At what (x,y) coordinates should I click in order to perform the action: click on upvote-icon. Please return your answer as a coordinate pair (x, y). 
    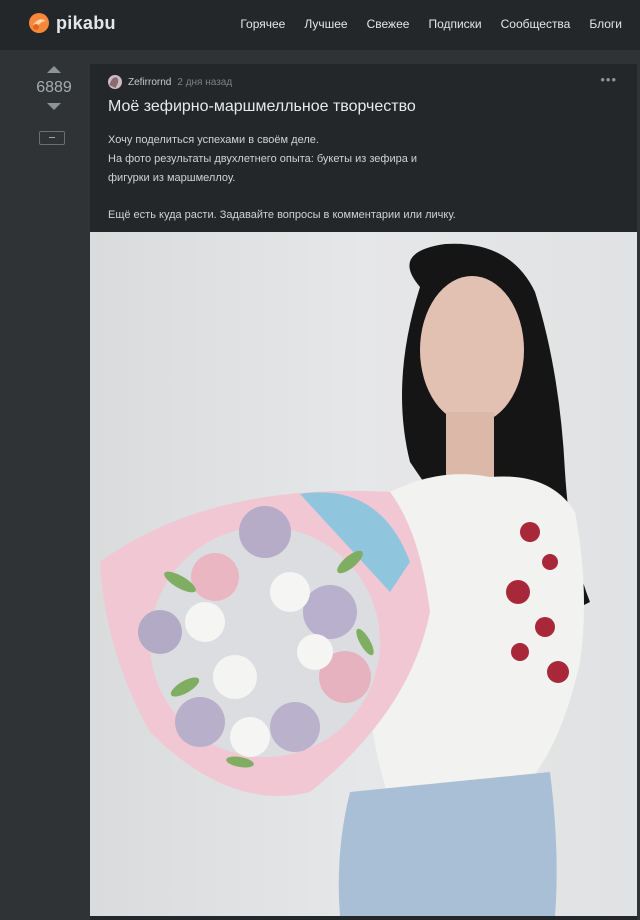
    Looking at the image, I should click on (54, 69).